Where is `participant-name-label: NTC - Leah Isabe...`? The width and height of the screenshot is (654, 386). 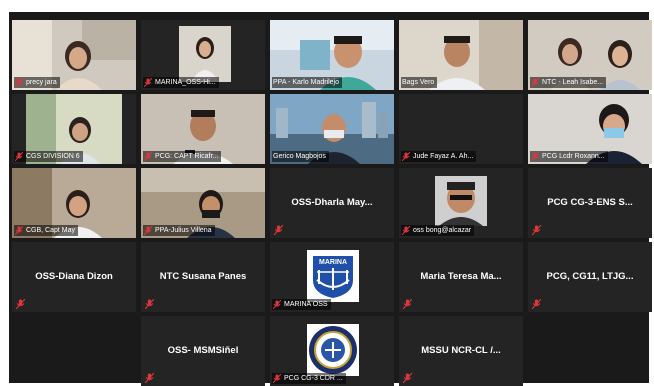 participant-name-label: NTC - Leah Isabe... is located at coordinates (568, 82).